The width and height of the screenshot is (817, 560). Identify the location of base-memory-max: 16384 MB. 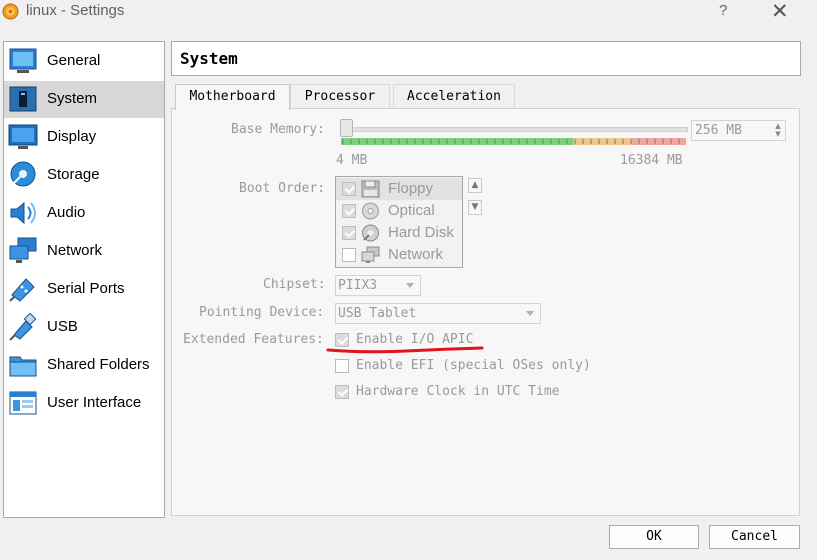
(651, 160).